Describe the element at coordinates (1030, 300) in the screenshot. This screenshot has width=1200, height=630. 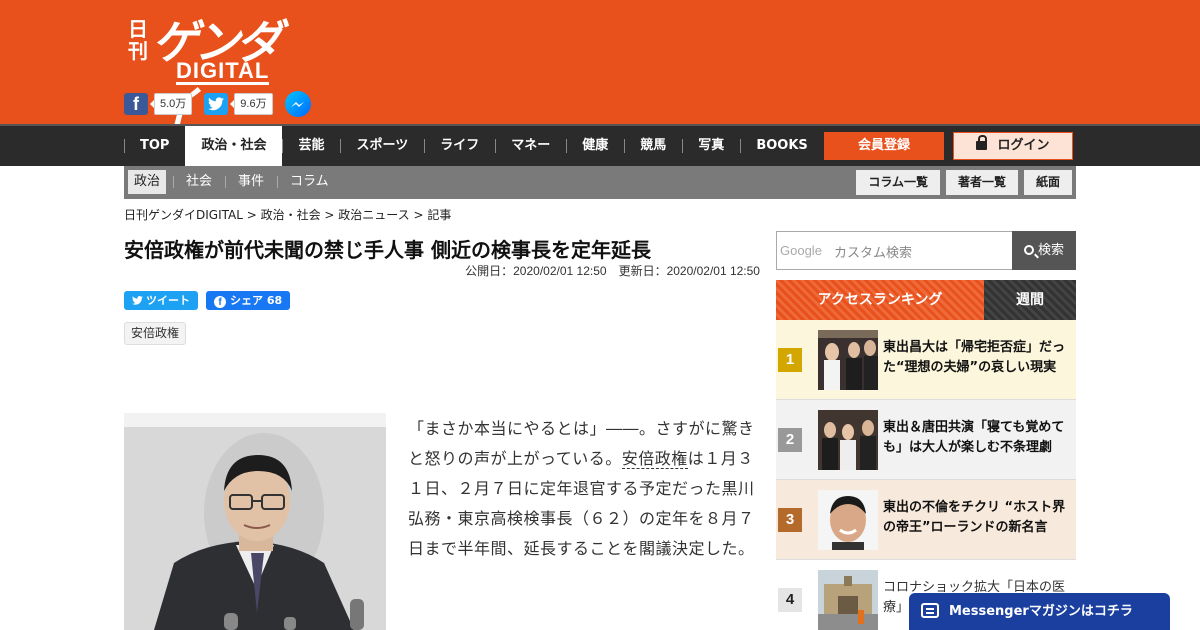
I see `tab-weekly: 週間` at that location.